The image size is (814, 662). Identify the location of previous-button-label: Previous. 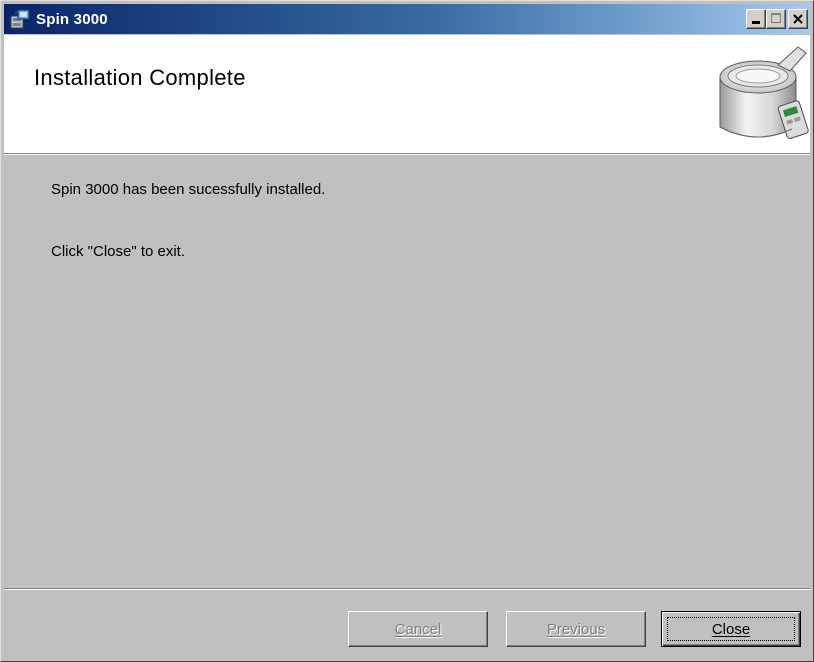
(576, 629).